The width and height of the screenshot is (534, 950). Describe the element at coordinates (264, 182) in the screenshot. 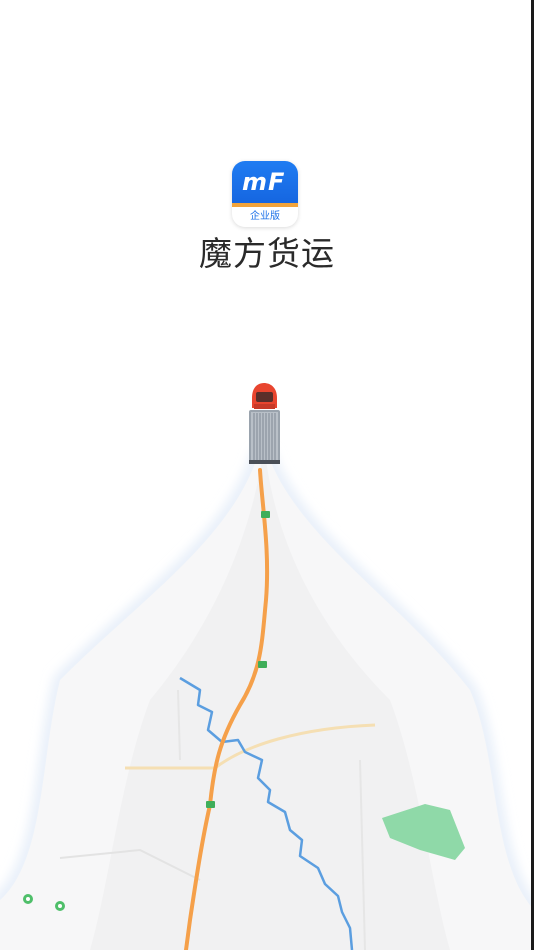

I see `logo-mark: mF` at that location.